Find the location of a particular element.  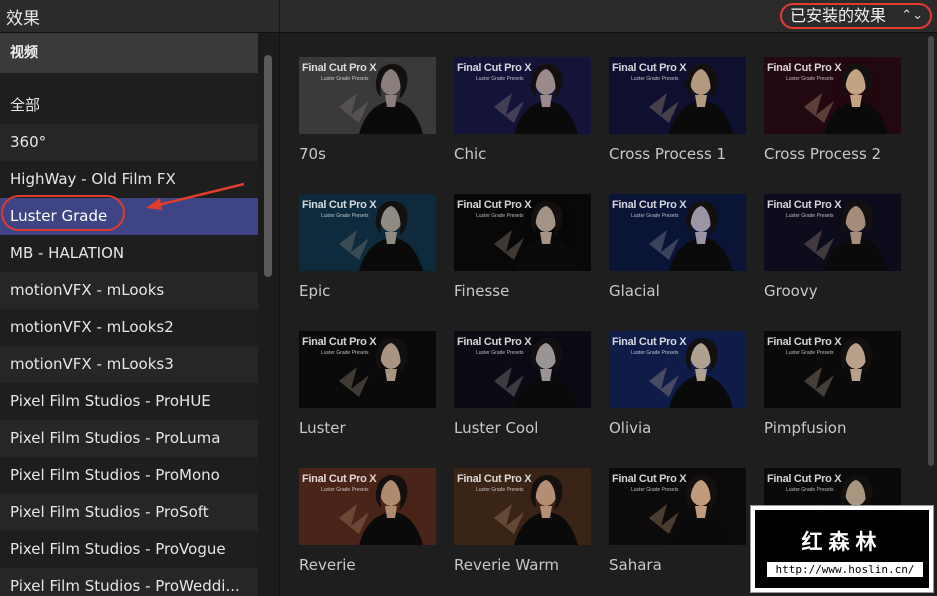

installed-effects-label: 已安装的效果 is located at coordinates (838, 15).